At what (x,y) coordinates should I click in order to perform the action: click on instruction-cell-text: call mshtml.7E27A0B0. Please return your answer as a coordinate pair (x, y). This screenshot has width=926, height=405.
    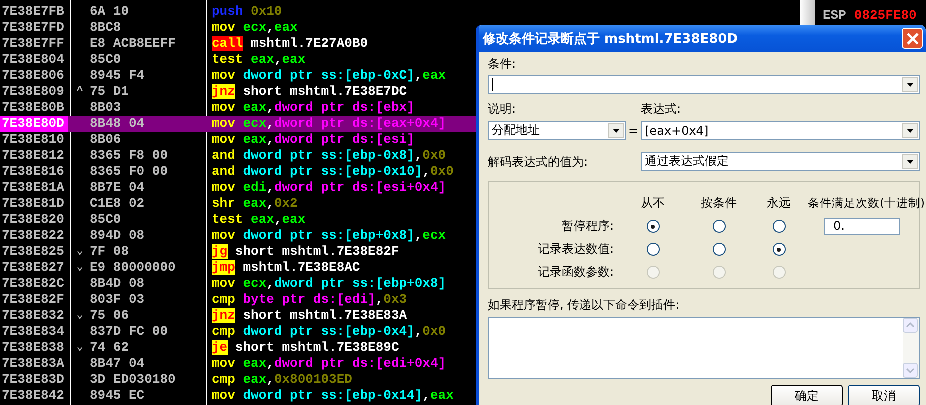
    Looking at the image, I should click on (289, 44).